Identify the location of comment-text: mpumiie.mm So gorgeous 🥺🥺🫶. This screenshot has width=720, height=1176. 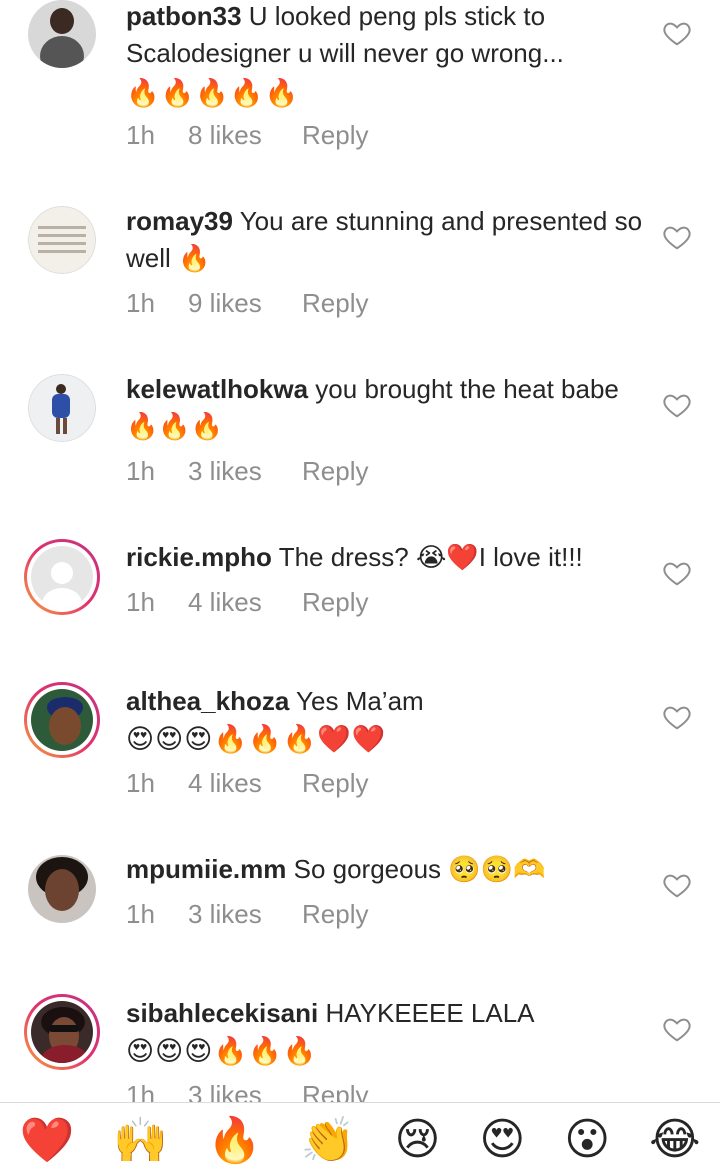
(386, 869).